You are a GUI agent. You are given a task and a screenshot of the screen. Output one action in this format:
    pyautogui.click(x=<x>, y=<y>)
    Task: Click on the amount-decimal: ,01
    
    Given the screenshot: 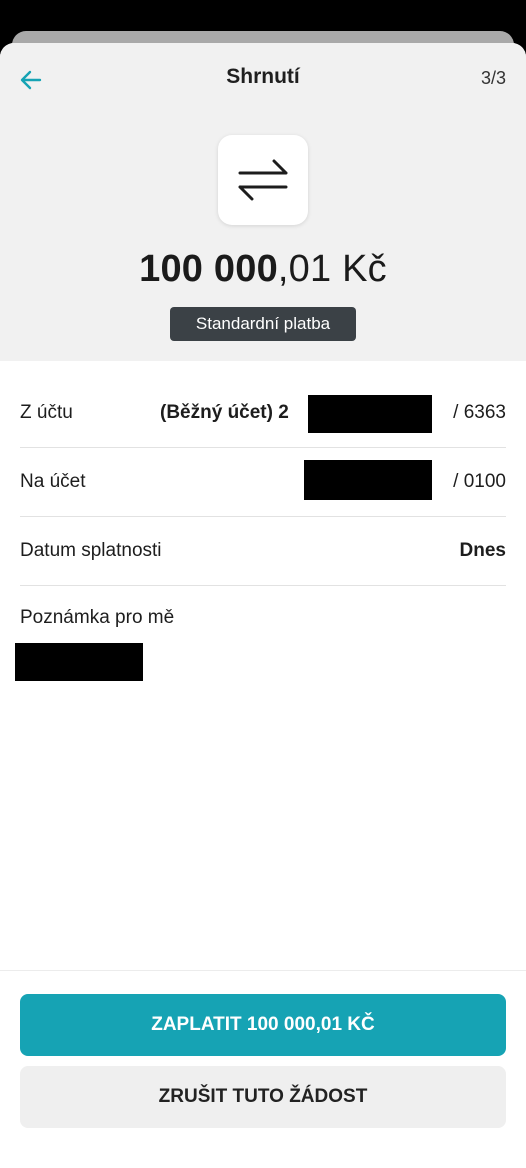 What is the action you would take?
    pyautogui.click(x=304, y=269)
    